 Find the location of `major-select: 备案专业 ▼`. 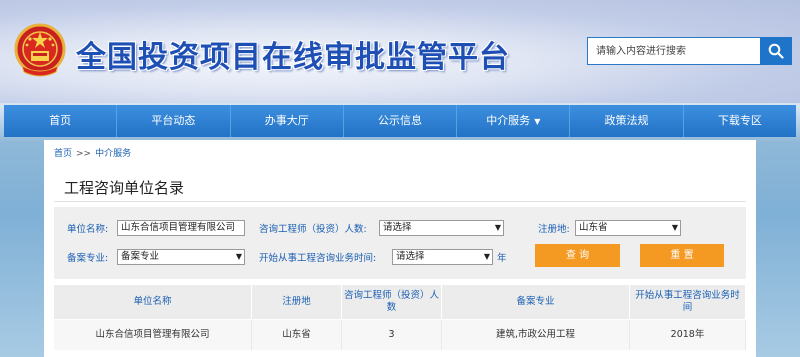

major-select: 备案专业 ▼ is located at coordinates (181, 257).